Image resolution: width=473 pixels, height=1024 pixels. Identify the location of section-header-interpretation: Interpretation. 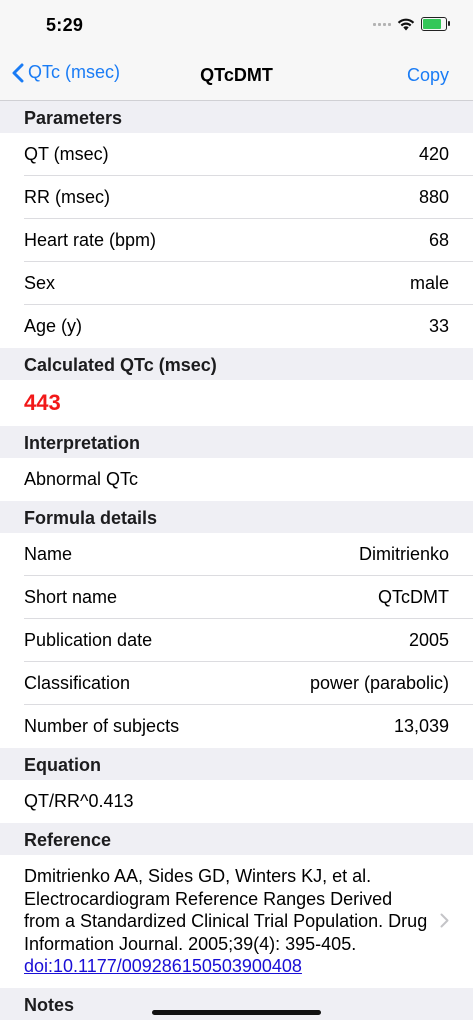
(236, 442).